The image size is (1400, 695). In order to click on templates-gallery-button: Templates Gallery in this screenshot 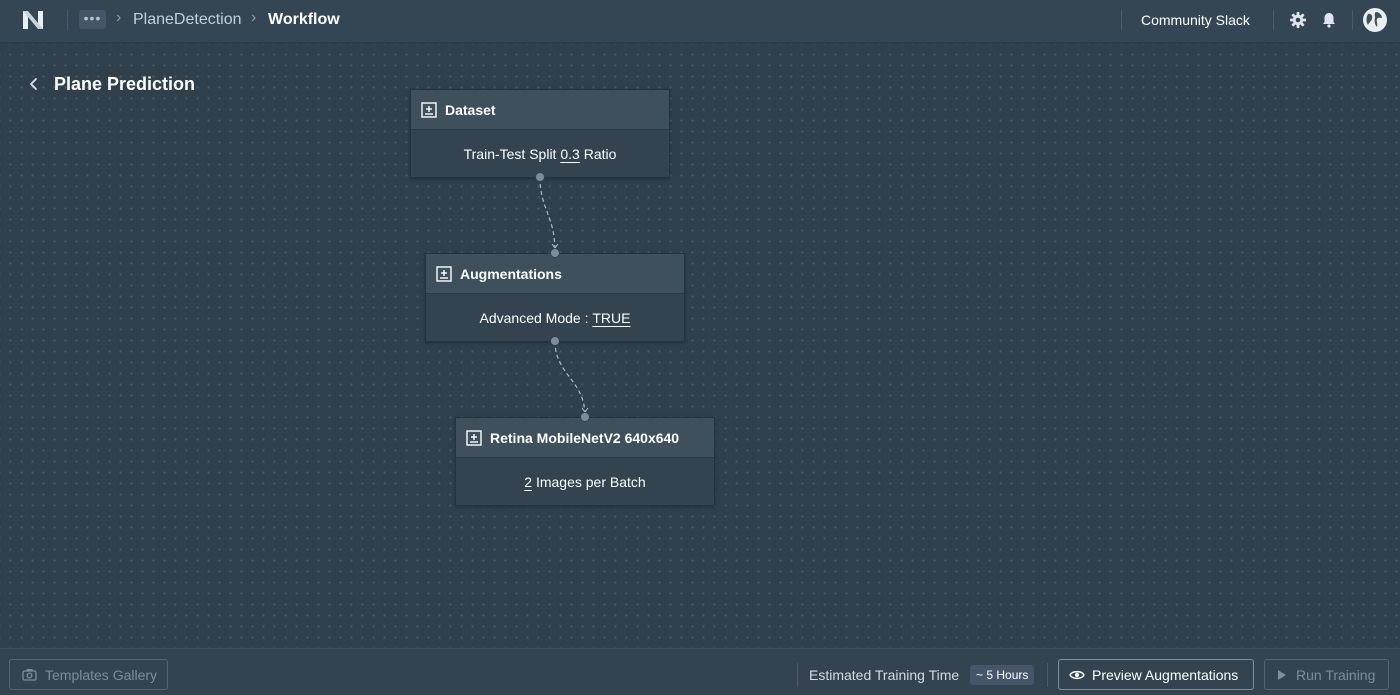, I will do `click(88, 674)`.